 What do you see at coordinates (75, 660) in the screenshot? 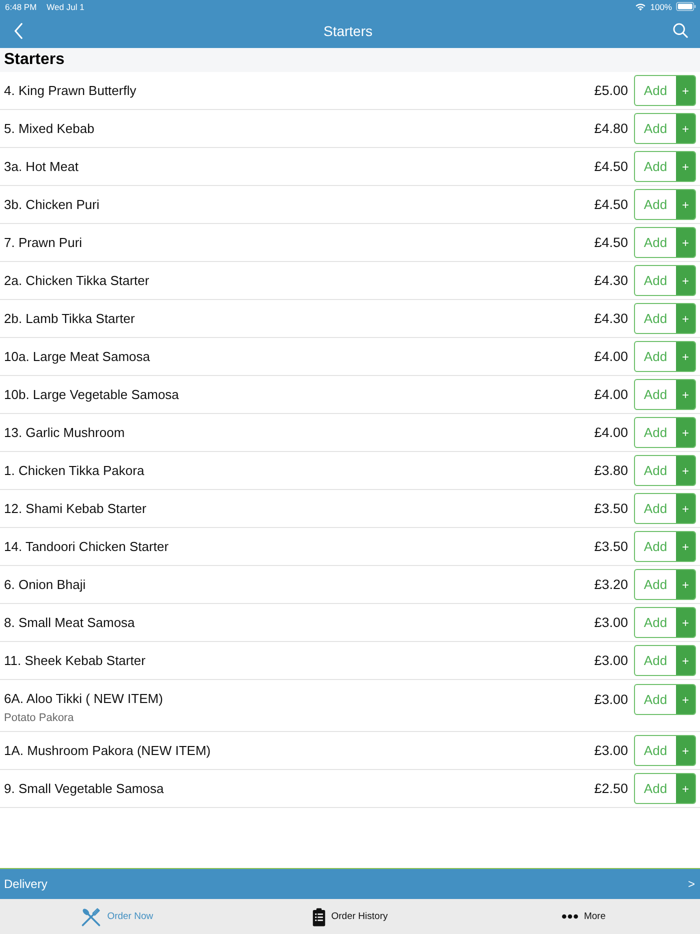
I see `item-name: 11. Sheek Kebab Starter` at bounding box center [75, 660].